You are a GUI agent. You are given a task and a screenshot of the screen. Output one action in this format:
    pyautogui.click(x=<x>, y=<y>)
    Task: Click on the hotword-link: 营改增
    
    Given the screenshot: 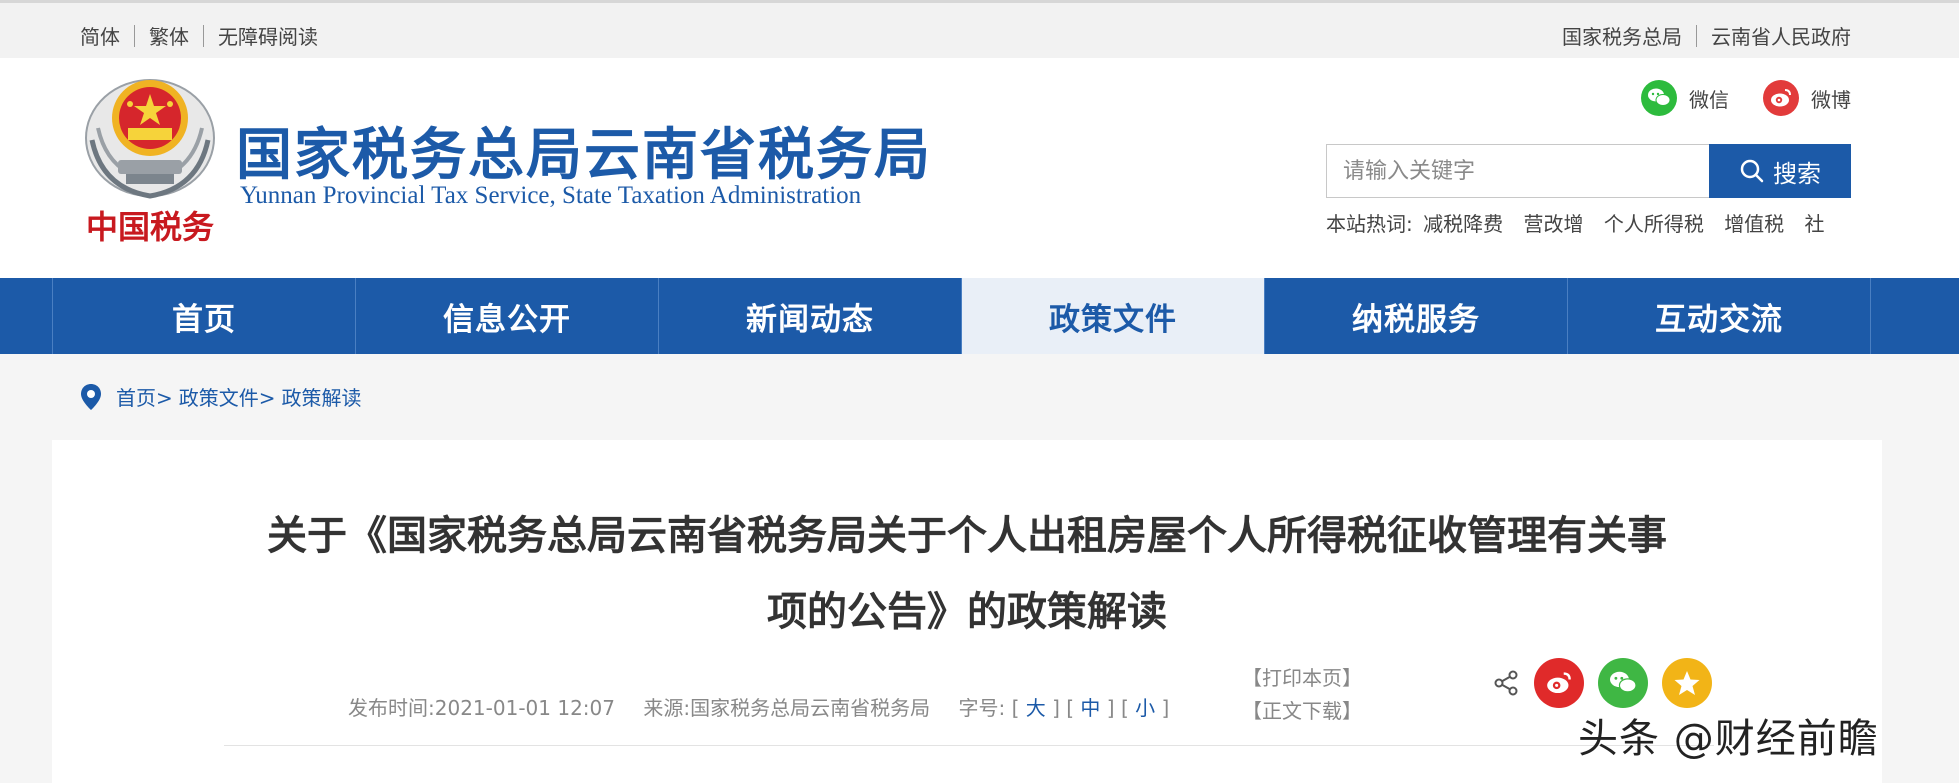 What is the action you would take?
    pyautogui.click(x=1553, y=224)
    